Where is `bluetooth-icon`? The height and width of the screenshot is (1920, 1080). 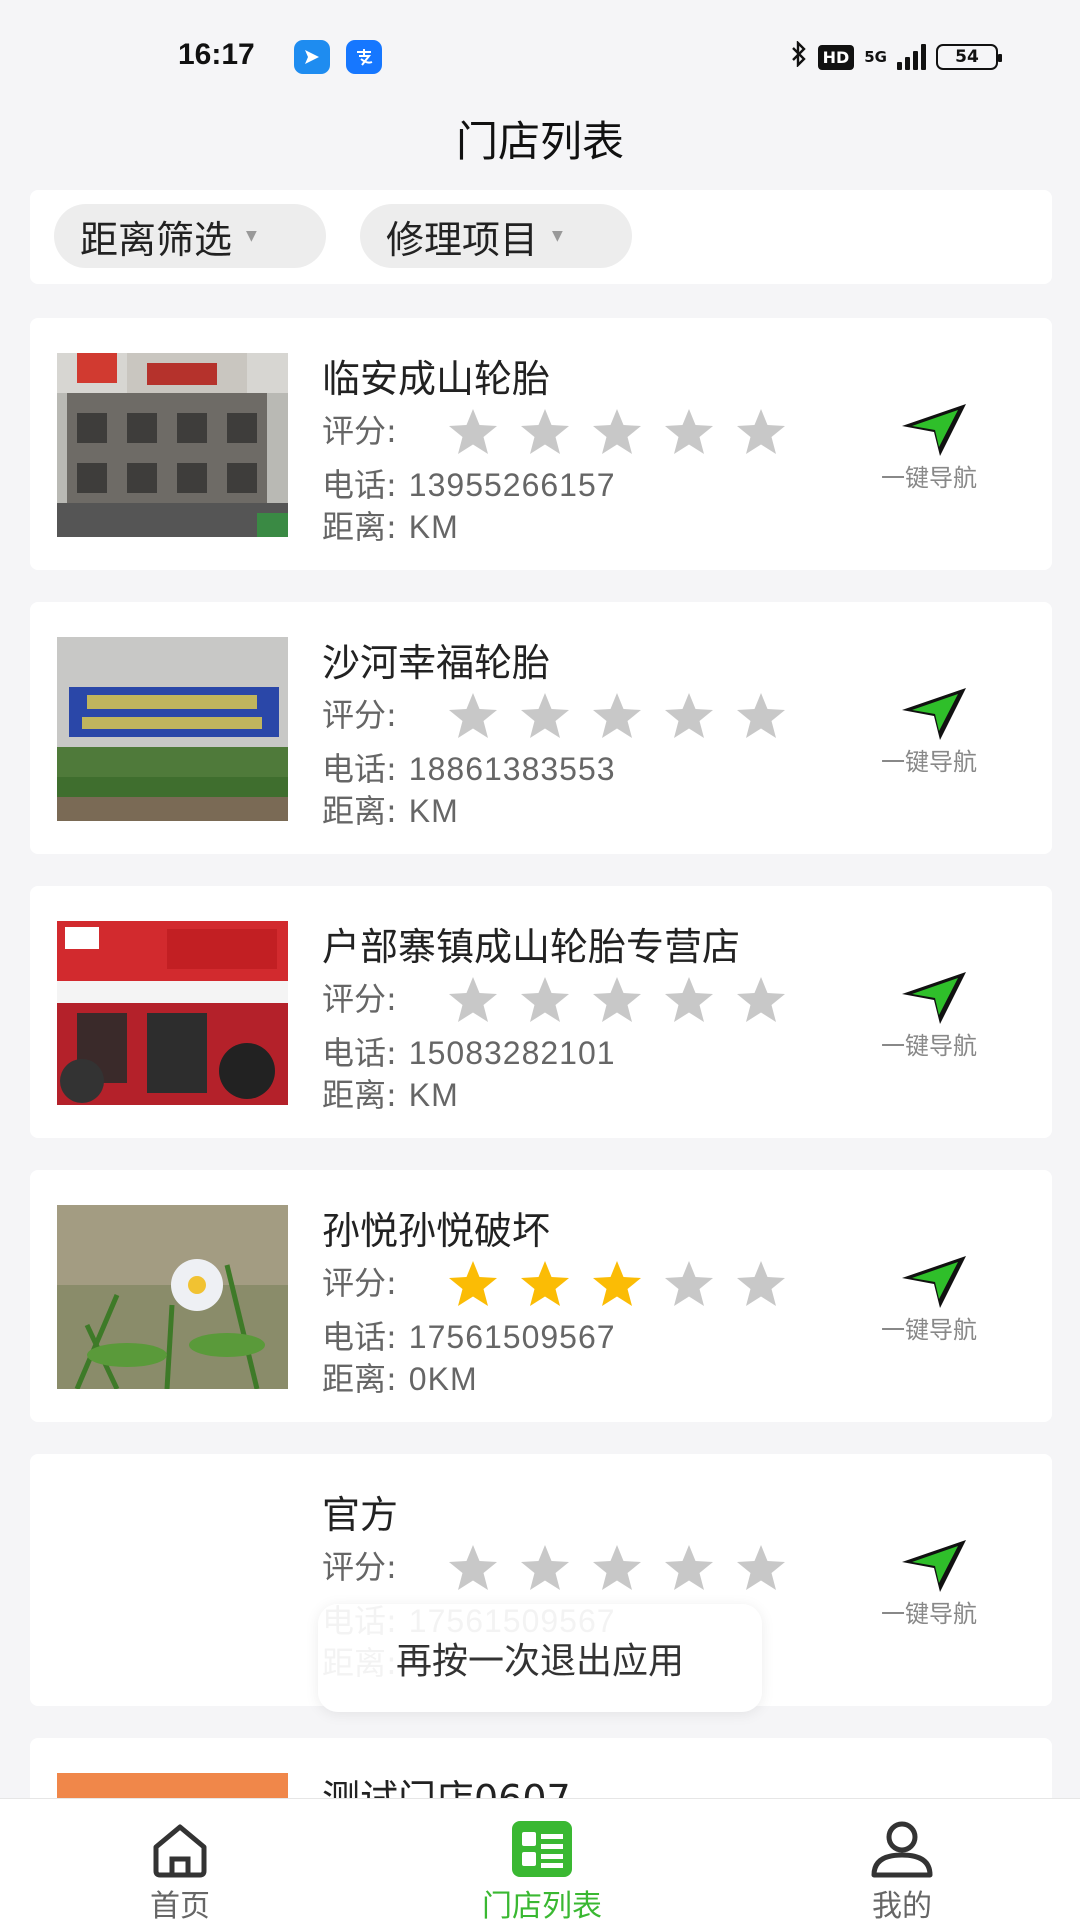
bluetooth-icon is located at coordinates (799, 56).